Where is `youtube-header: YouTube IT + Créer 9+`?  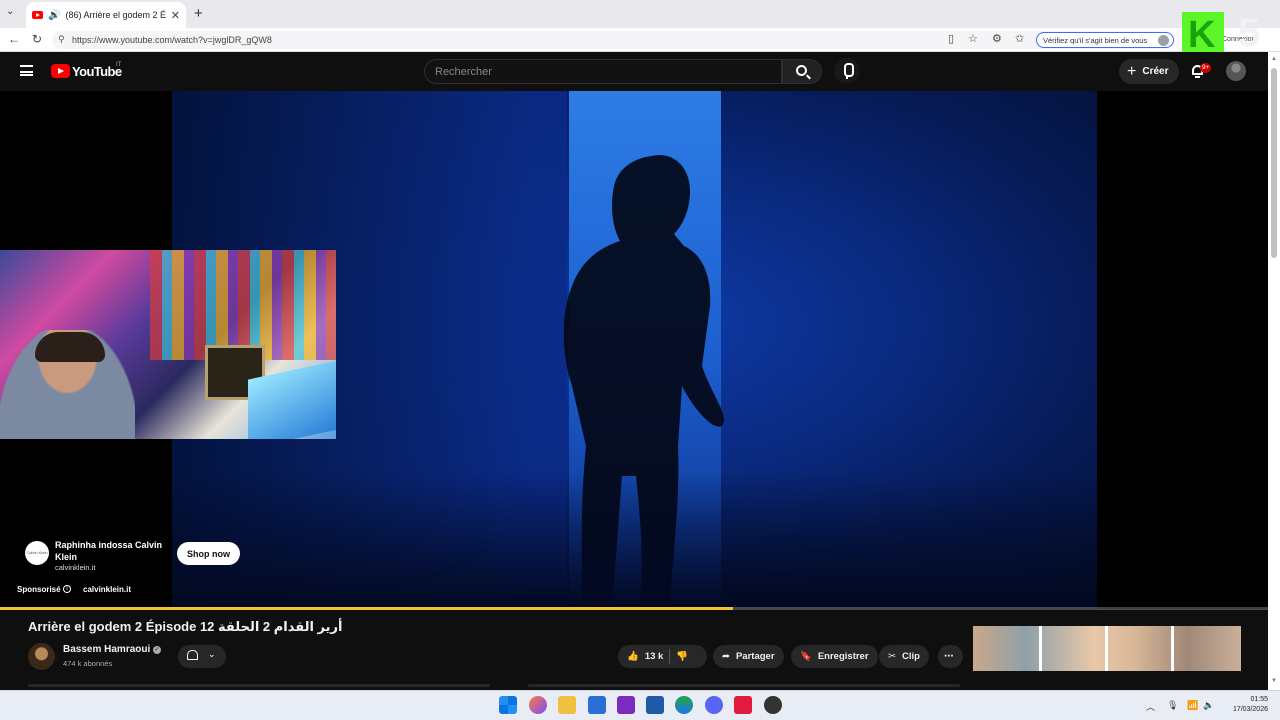 youtube-header: YouTube IT + Créer 9+ is located at coordinates (634, 71).